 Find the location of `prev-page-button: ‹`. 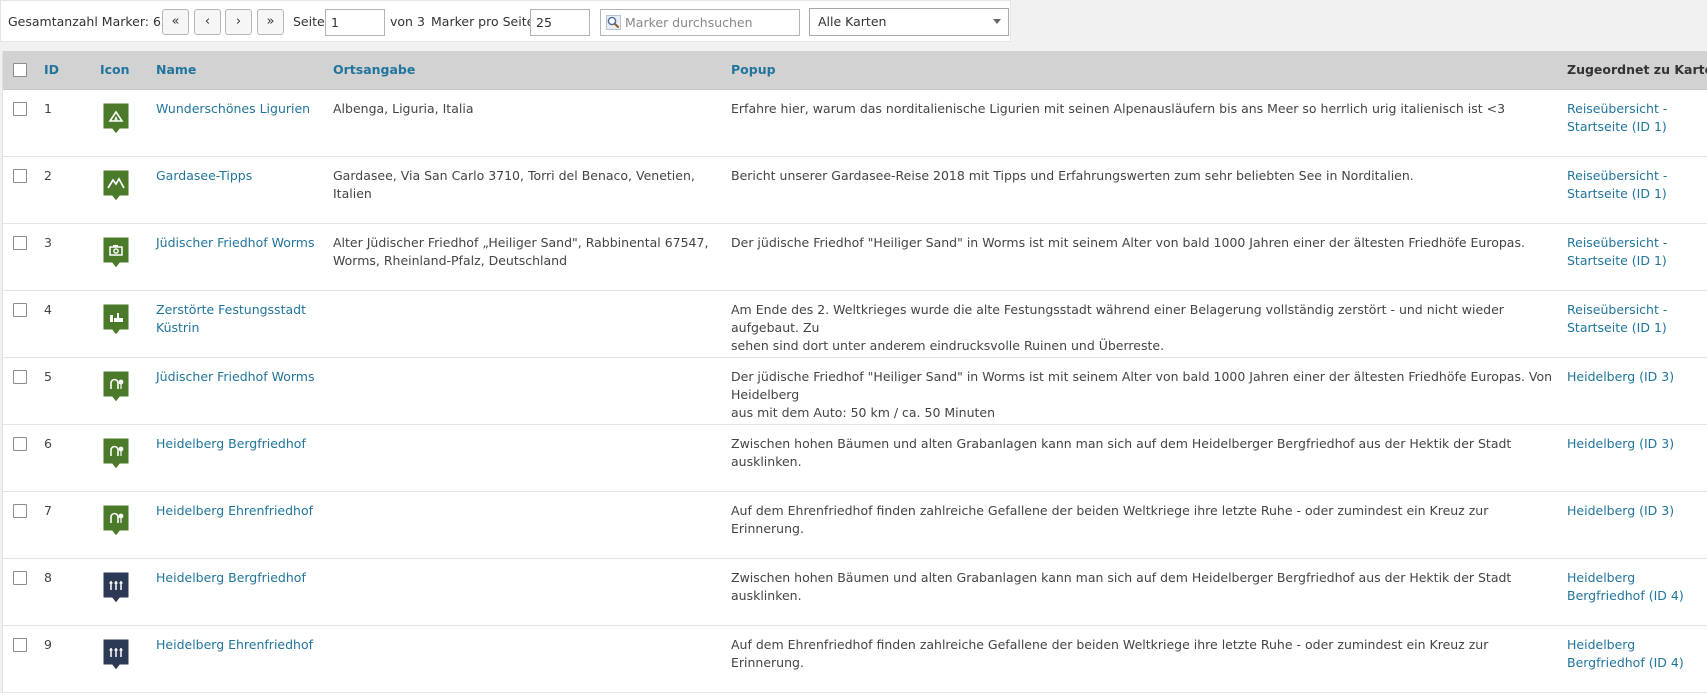

prev-page-button: ‹ is located at coordinates (207, 22).